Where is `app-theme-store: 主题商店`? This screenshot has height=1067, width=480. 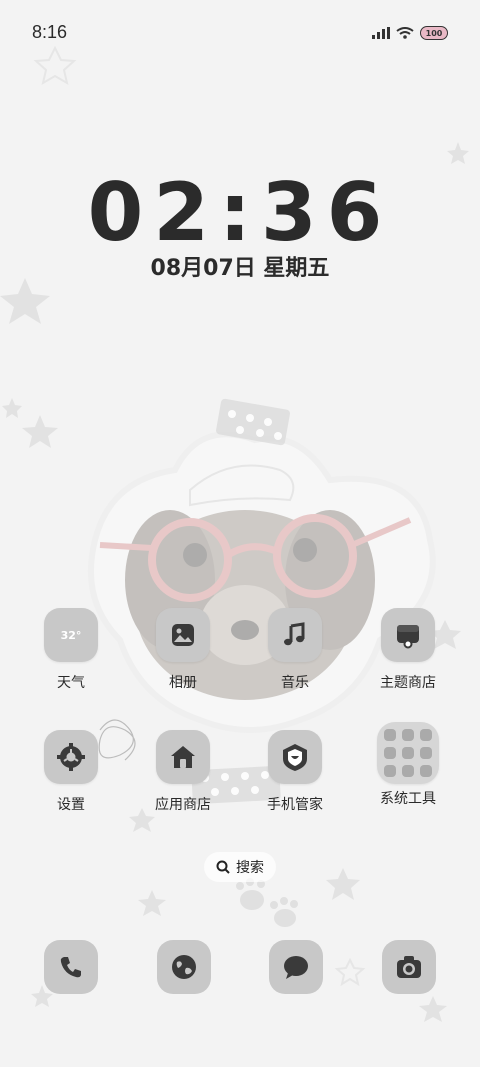 app-theme-store: 主题商店 is located at coordinates (408, 650).